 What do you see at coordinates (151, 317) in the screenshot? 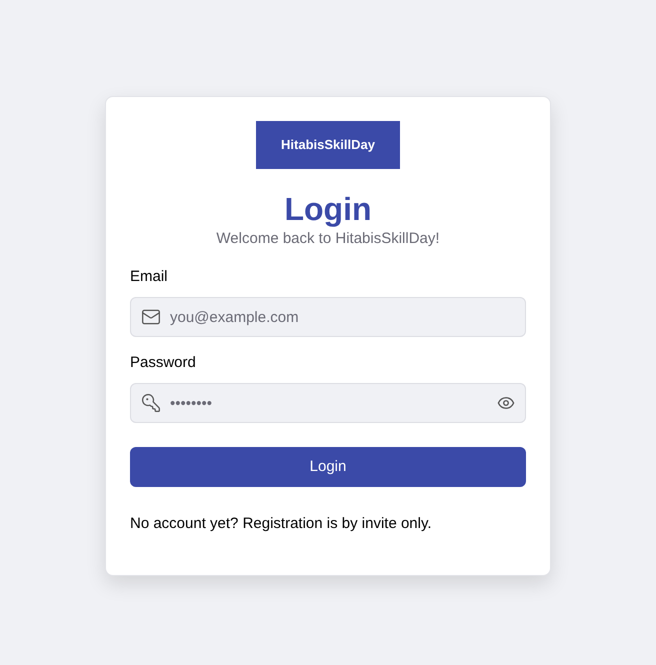
I see `mail-icon` at bounding box center [151, 317].